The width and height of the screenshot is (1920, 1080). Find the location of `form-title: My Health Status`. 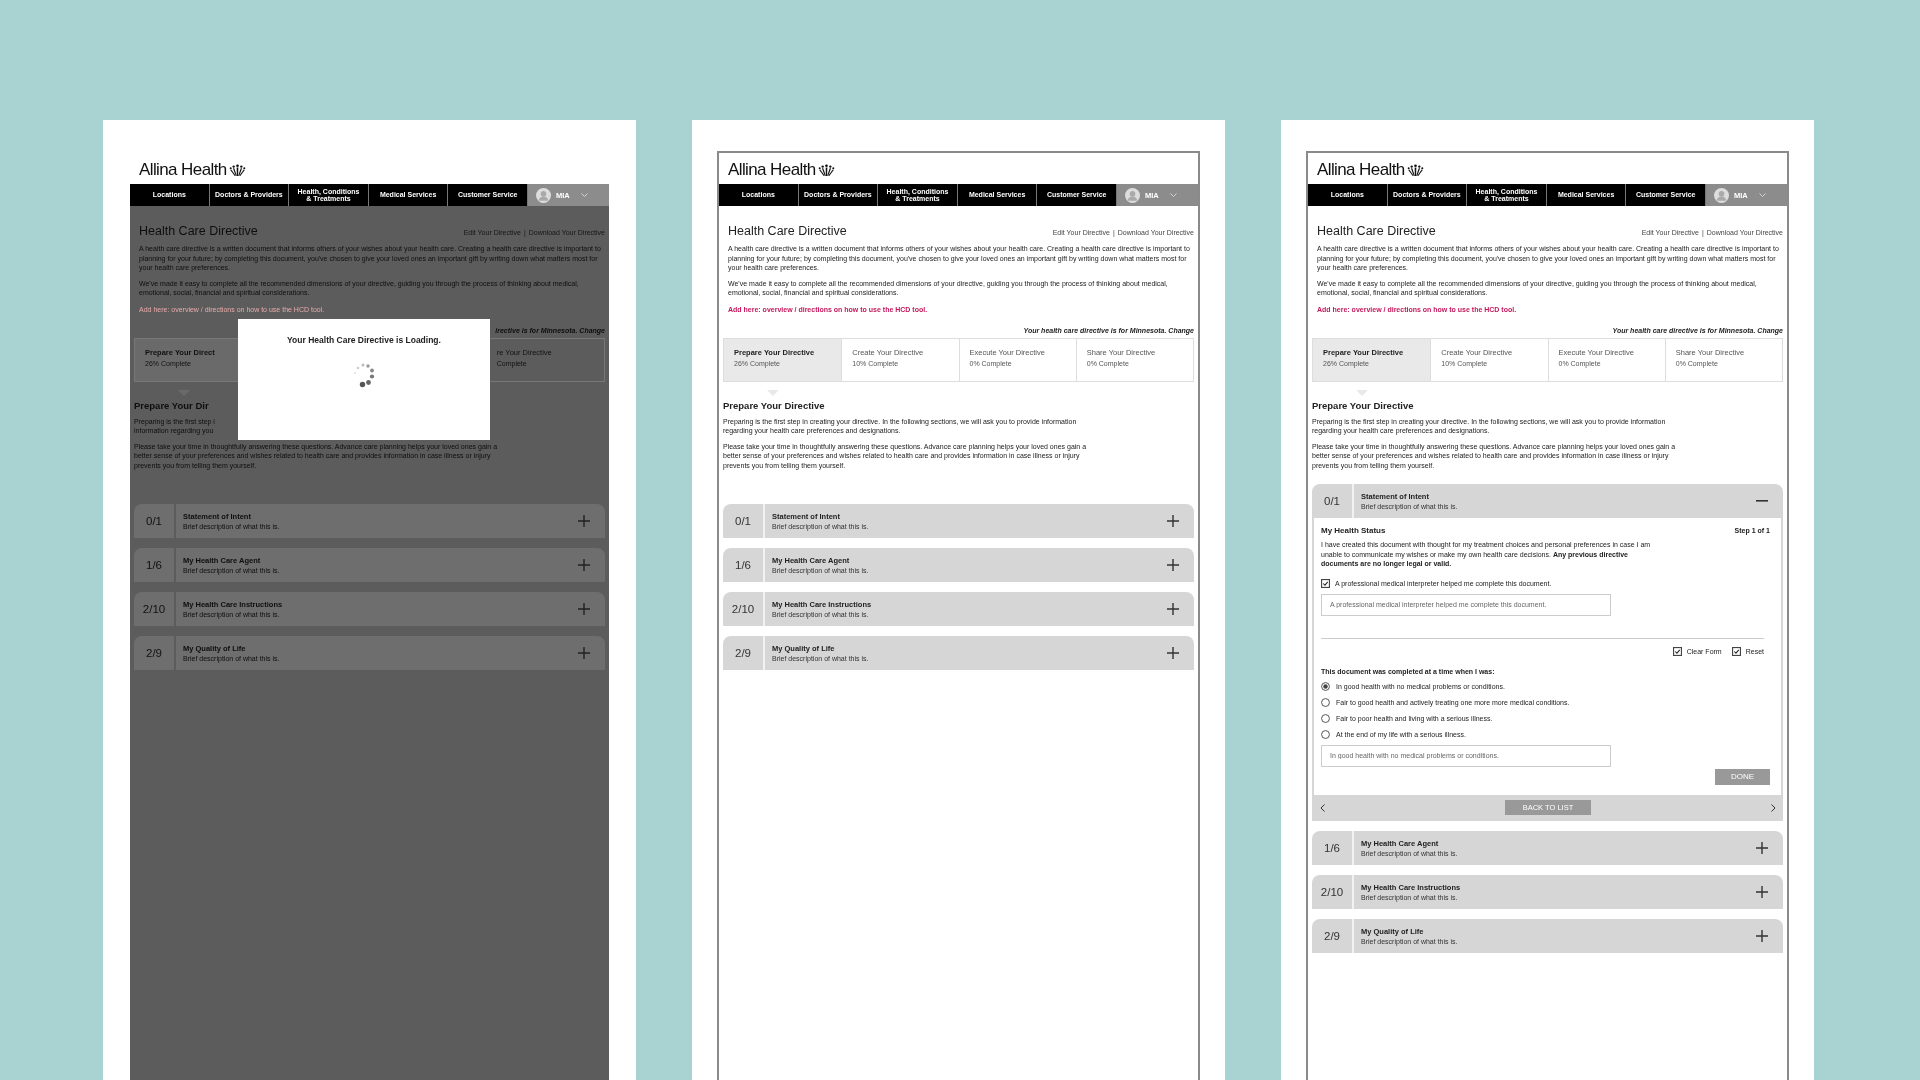

form-title: My Health Status is located at coordinates (1353, 530).